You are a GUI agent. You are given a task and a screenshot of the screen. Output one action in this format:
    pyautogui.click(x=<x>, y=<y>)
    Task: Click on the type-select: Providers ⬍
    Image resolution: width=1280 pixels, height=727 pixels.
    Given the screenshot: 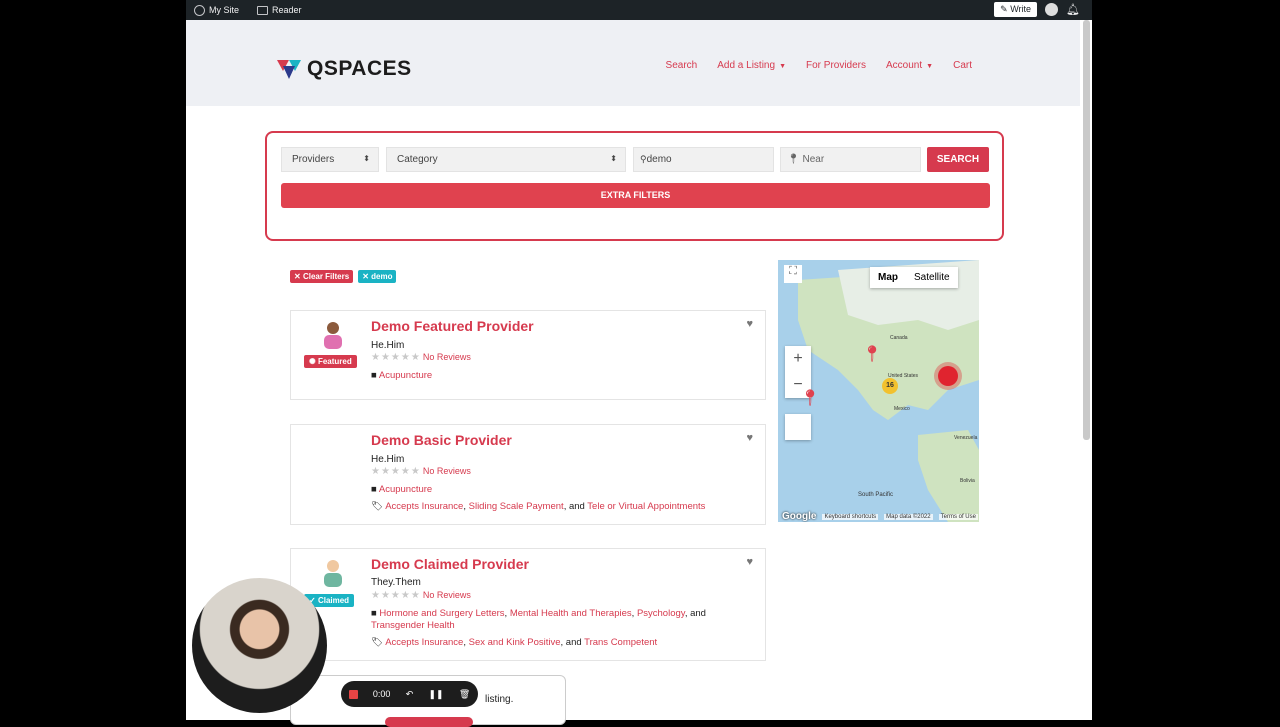 What is the action you would take?
    pyautogui.click(x=330, y=159)
    